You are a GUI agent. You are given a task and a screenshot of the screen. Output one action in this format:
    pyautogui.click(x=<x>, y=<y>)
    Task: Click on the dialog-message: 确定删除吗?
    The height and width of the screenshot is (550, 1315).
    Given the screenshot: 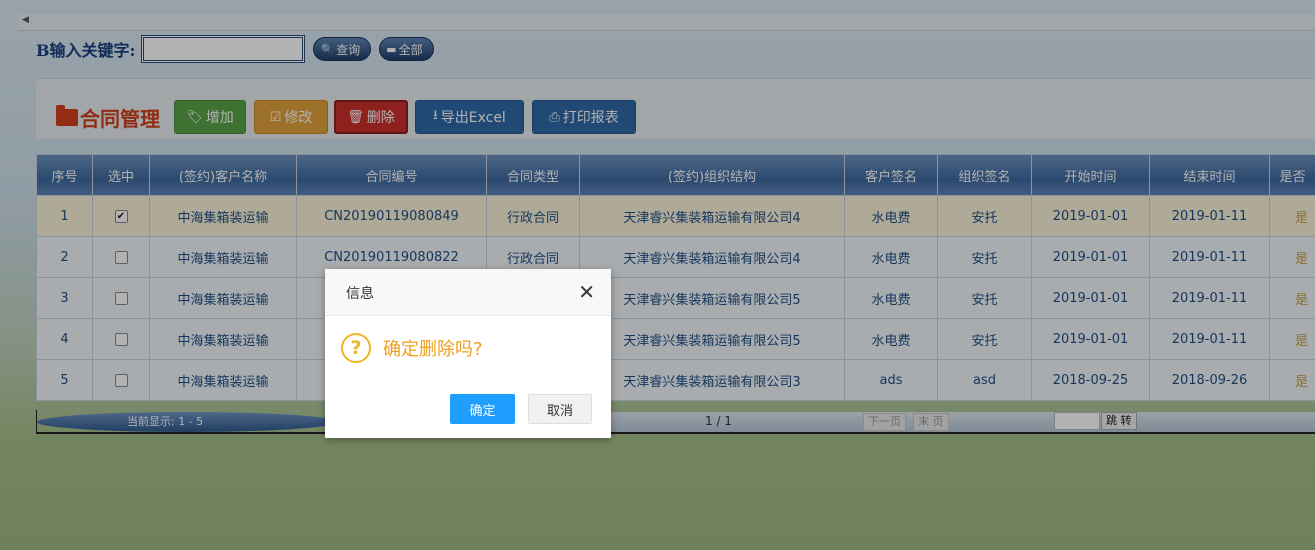 What is the action you would take?
    pyautogui.click(x=433, y=349)
    